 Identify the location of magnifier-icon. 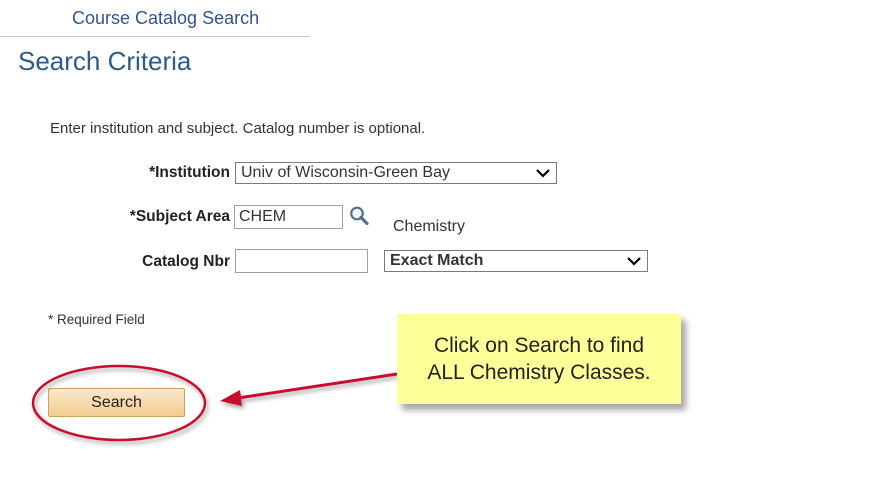
(359, 216).